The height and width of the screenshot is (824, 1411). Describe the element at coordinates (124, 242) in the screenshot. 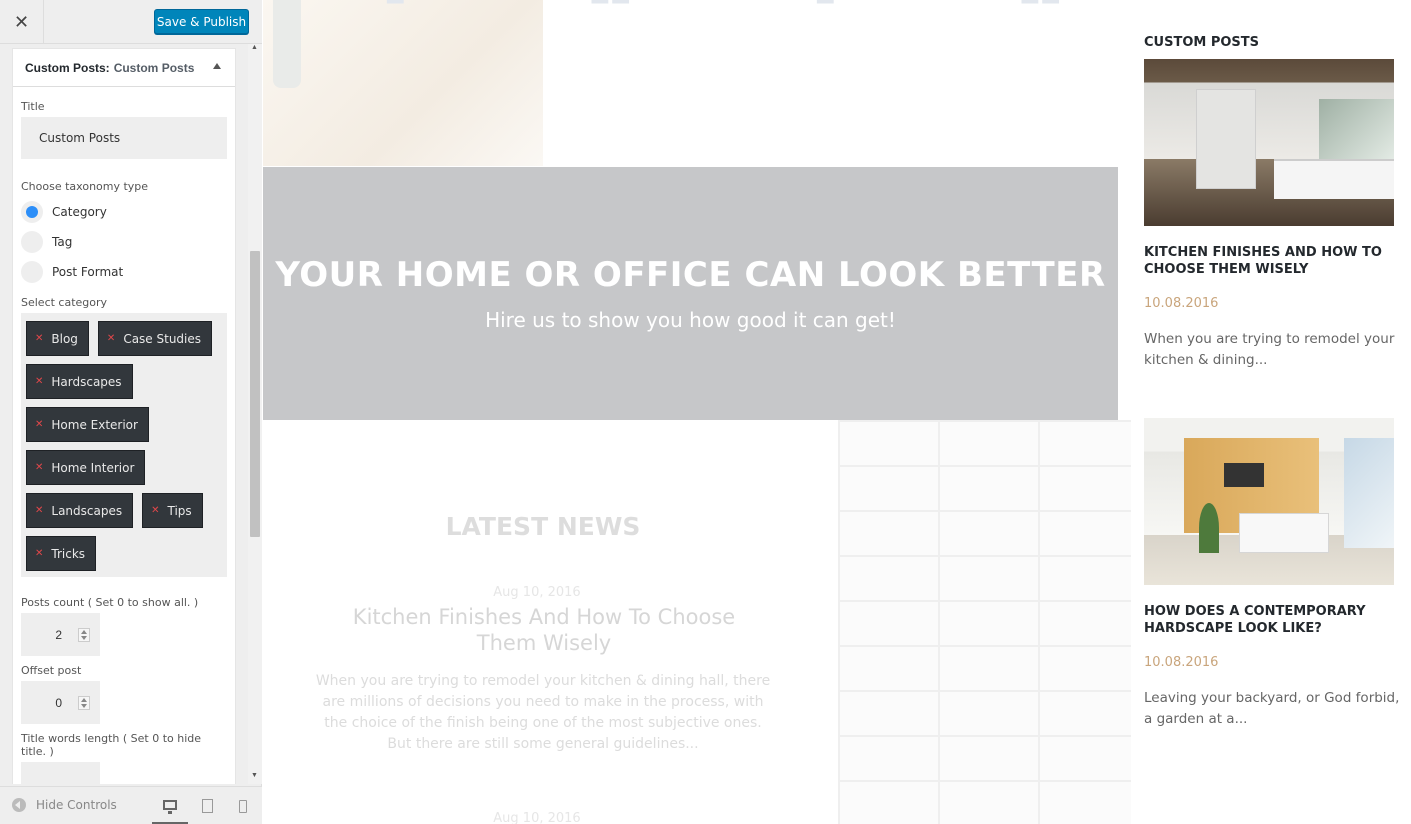

I see `radio-tag: Tag` at that location.